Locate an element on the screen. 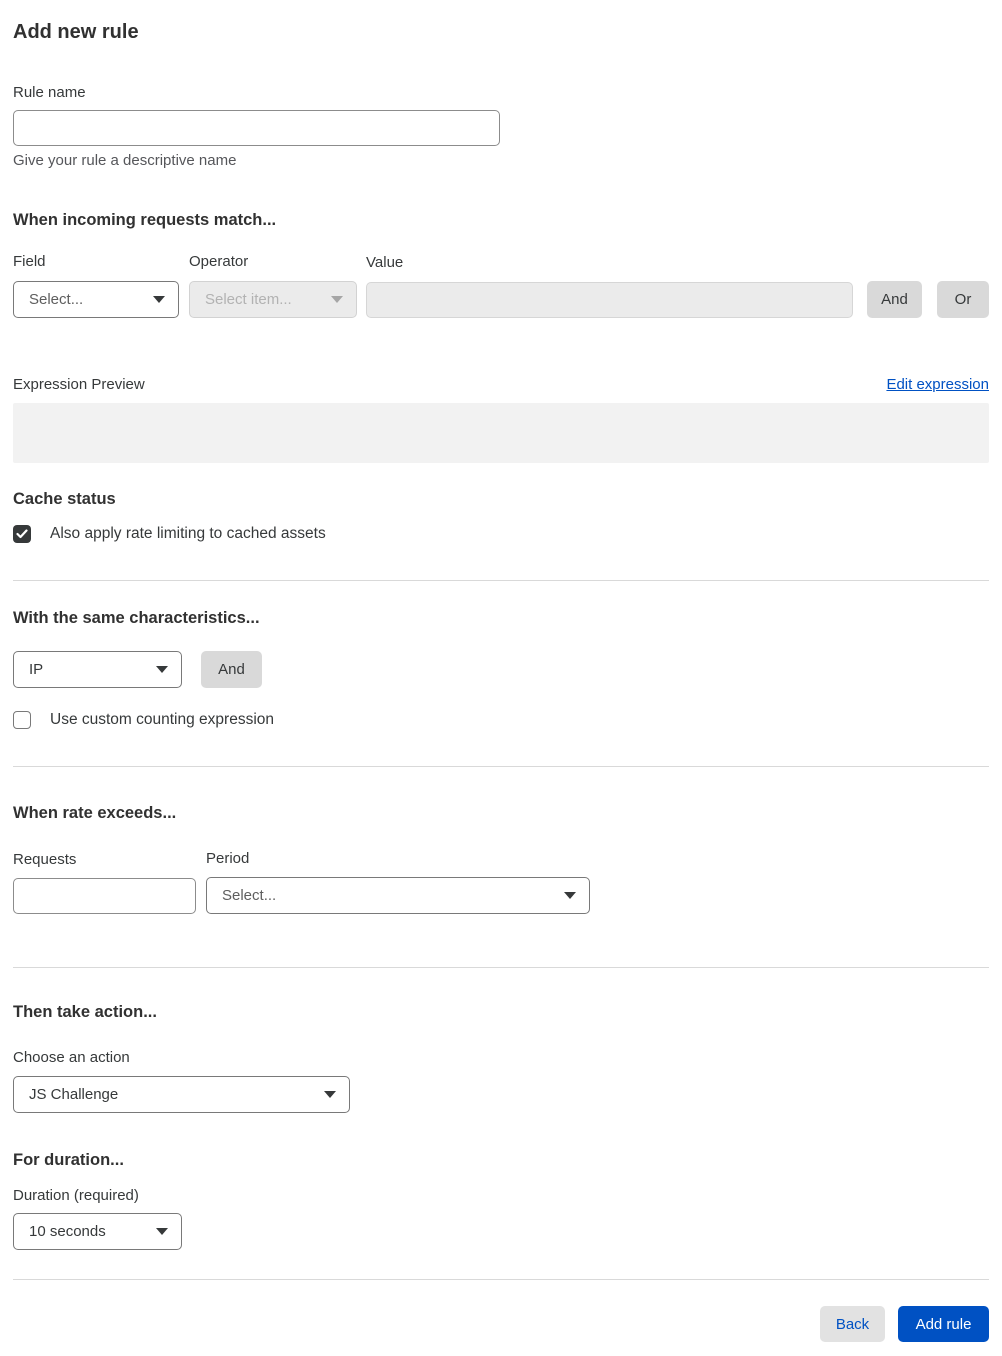 This screenshot has width=1002, height=1356. duration-select: 10 seconds is located at coordinates (97, 1231).